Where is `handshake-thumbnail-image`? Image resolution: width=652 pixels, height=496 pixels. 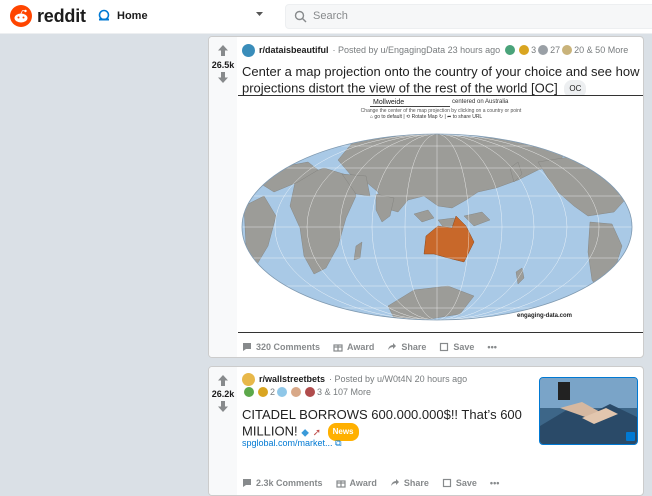 handshake-thumbnail-image is located at coordinates (588, 411).